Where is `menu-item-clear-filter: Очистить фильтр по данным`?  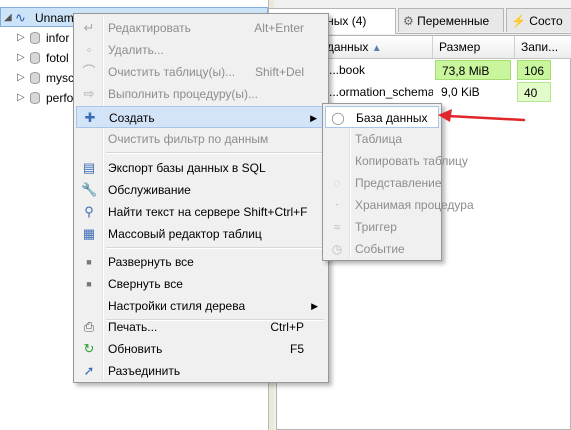
menu-item-clear-filter: Очистить фильтр по данным is located at coordinates (201, 139).